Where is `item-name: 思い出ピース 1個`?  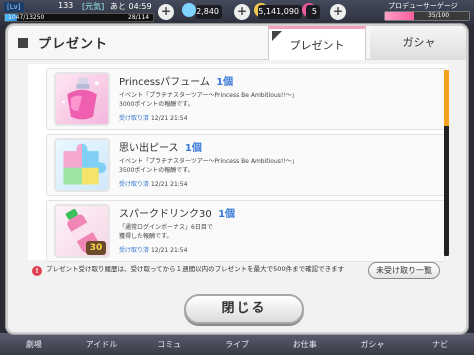 item-name: 思い出ピース 1個 is located at coordinates (160, 148).